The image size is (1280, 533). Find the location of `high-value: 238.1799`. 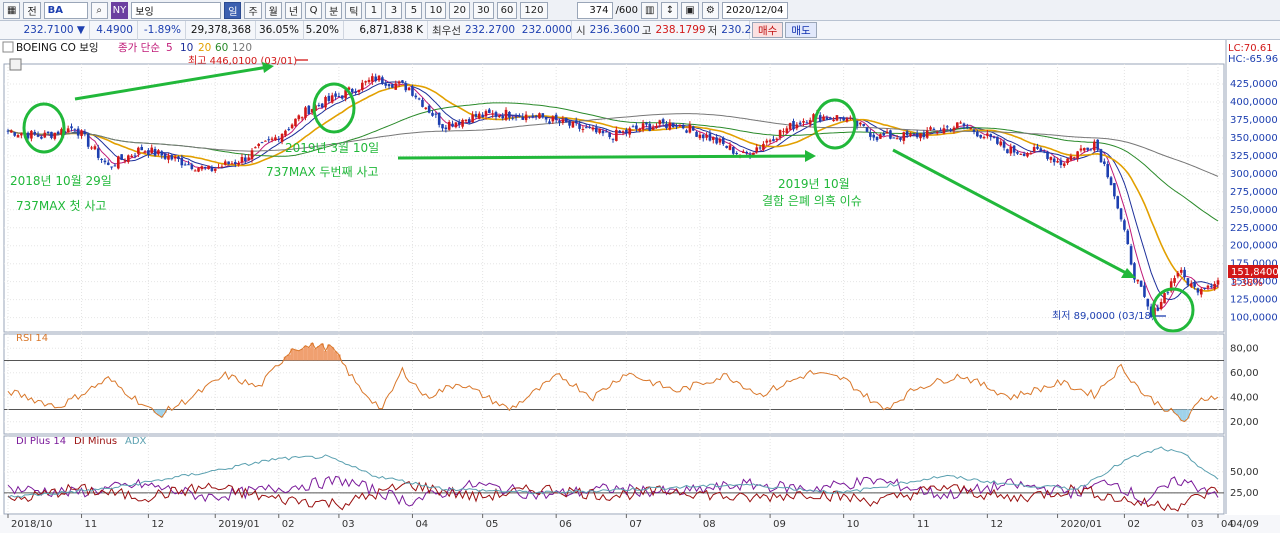

high-value: 238.1799 is located at coordinates (680, 30).